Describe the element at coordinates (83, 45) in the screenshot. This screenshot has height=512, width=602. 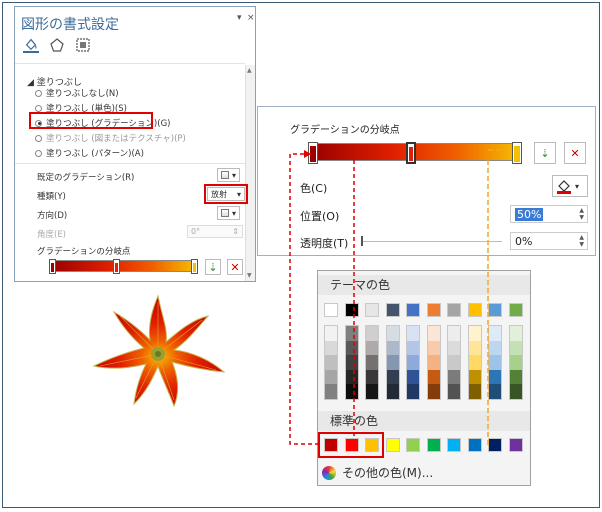
I see `size-properties-icon` at that location.